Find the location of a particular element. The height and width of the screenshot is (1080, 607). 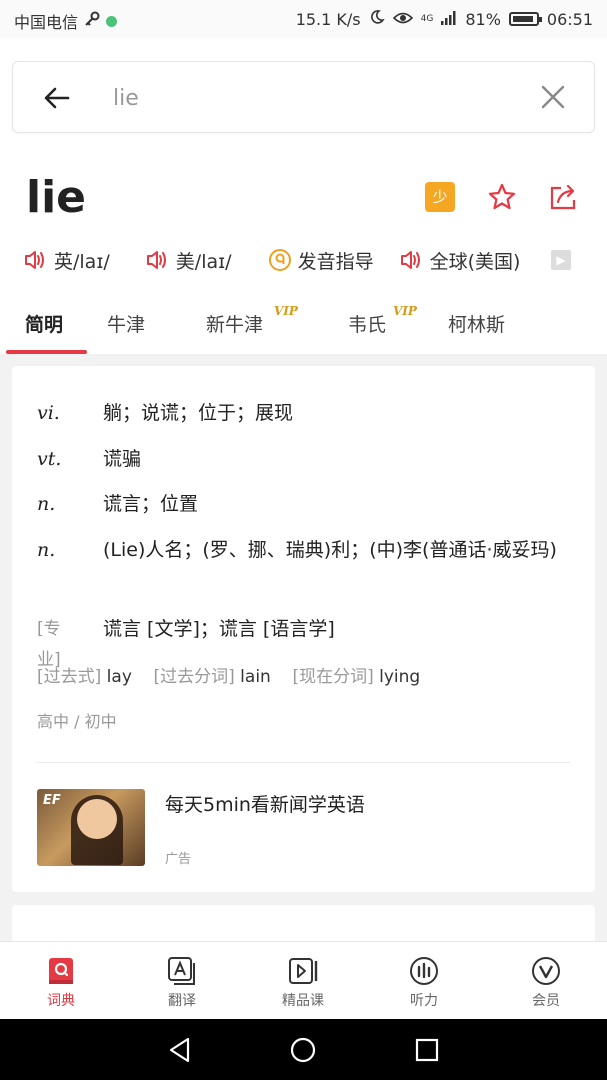

nav-translate: 翻译 is located at coordinates (182, 981).